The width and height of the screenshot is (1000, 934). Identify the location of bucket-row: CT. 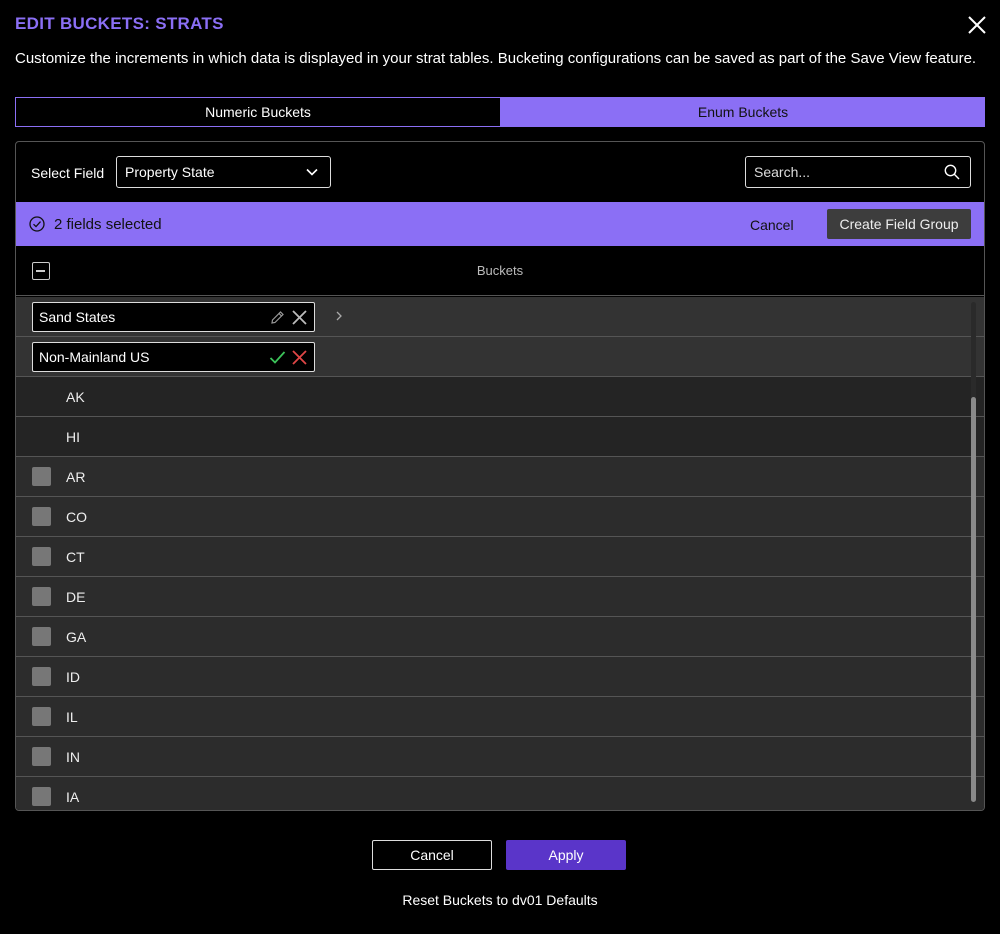
(500, 557).